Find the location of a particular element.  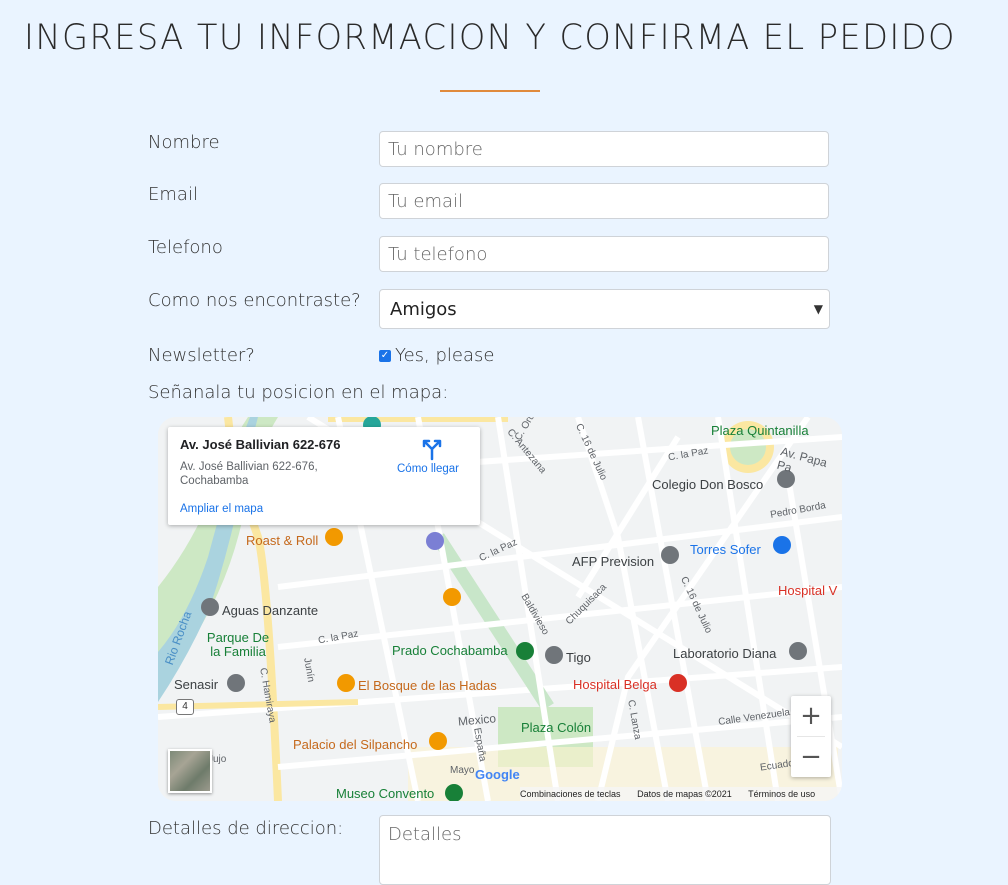

details-textarea: Detalles is located at coordinates (605, 850).